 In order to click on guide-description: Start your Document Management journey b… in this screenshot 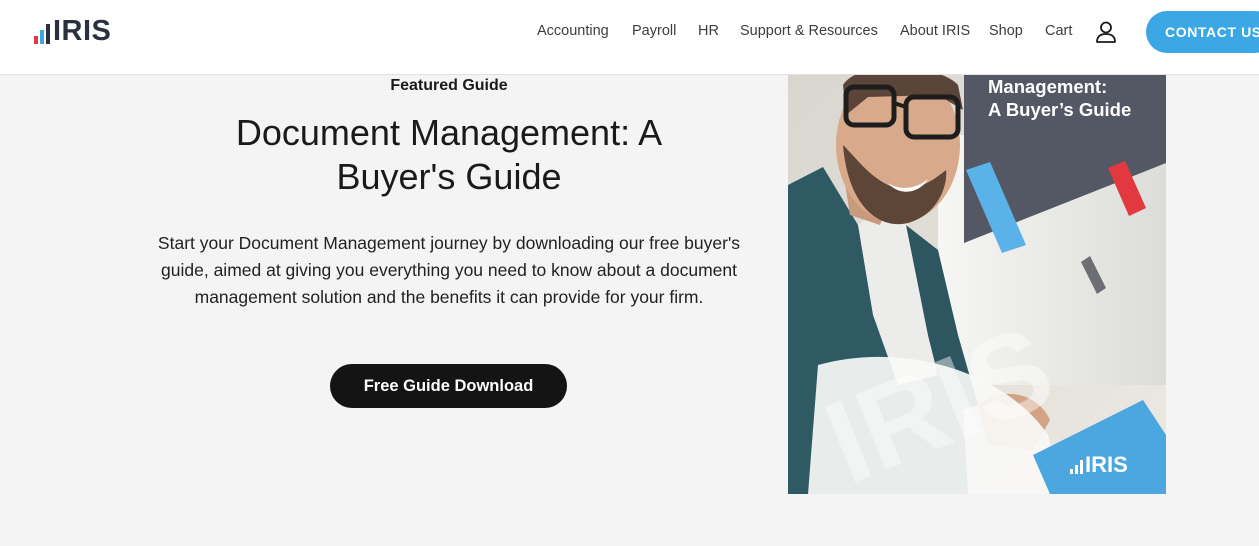, I will do `click(449, 270)`.